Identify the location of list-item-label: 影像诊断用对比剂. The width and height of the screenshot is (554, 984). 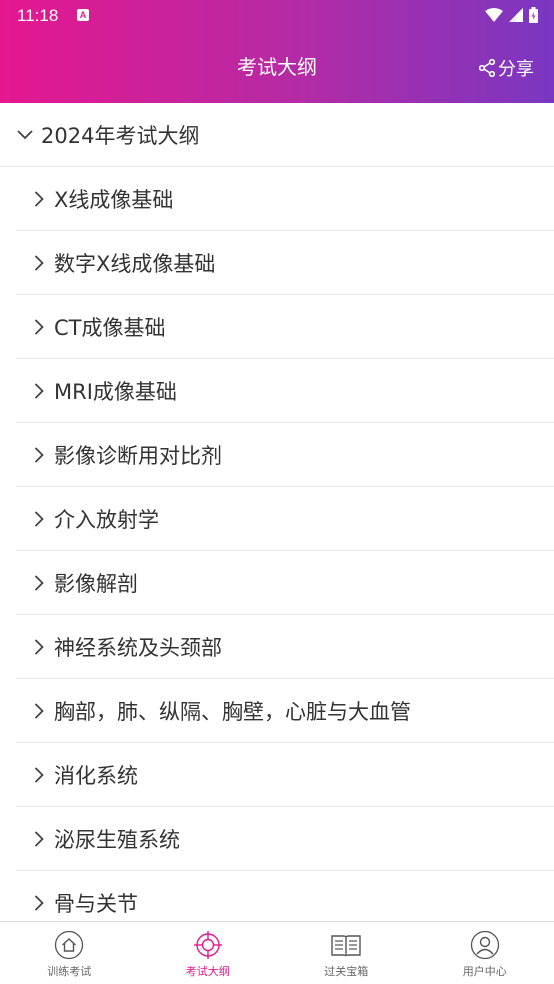
(138, 455).